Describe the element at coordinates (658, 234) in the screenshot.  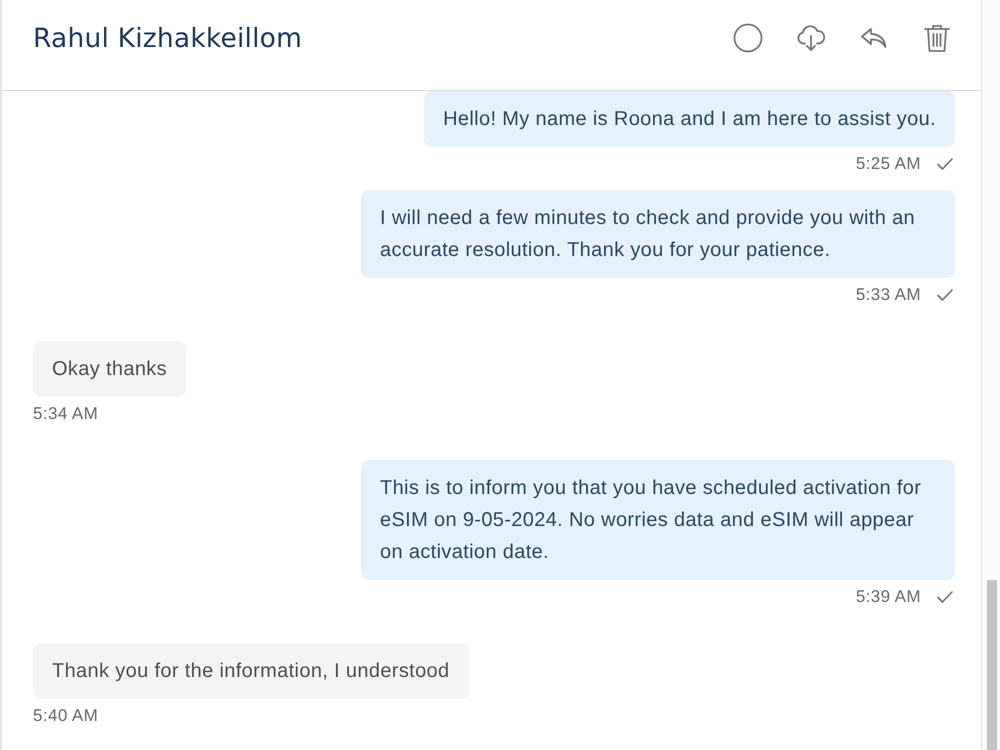
I see `sent-message: I will need a few minutes to check and provide you with an accurate resolution. Thank you for your patience.` at that location.